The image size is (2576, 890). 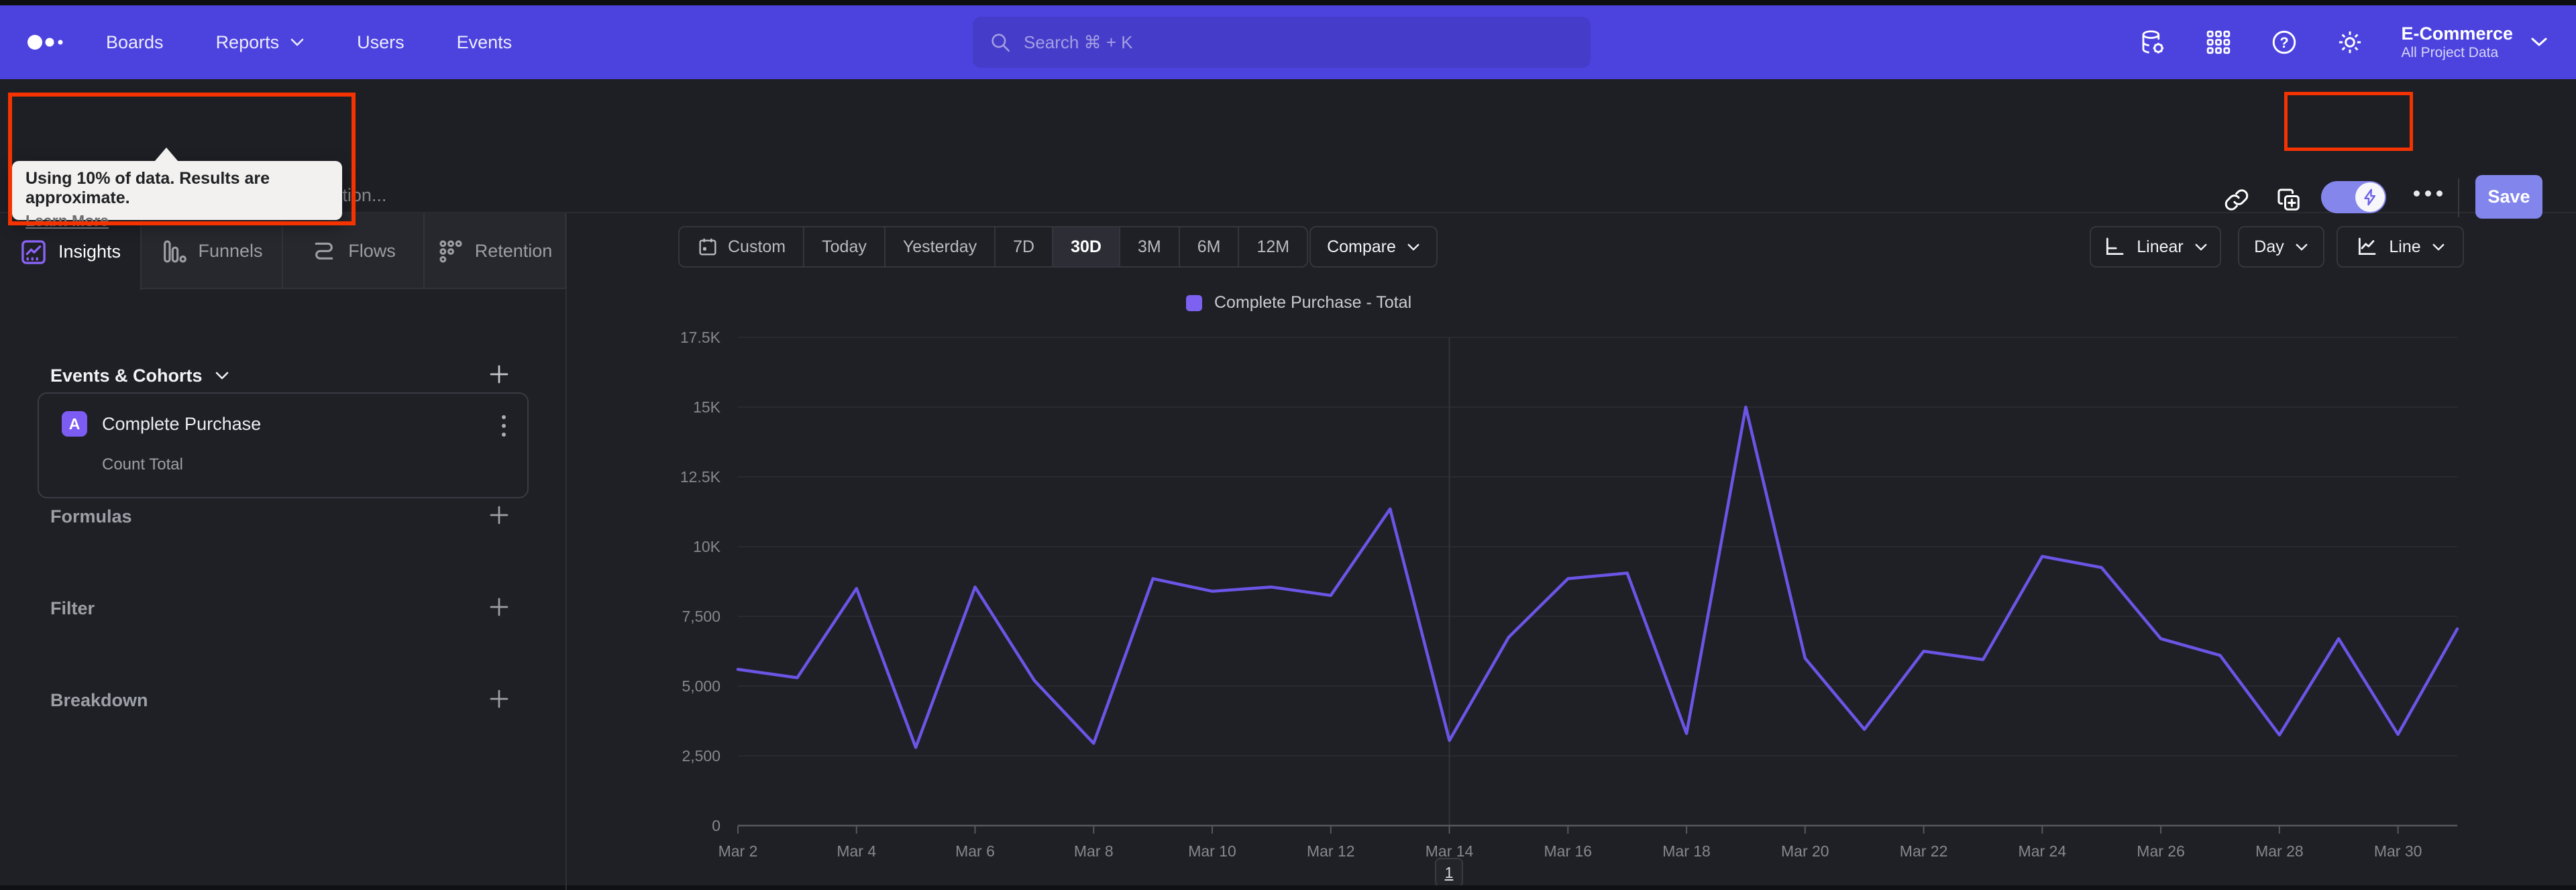 What do you see at coordinates (381, 42) in the screenshot?
I see `nav-item-users: Users` at bounding box center [381, 42].